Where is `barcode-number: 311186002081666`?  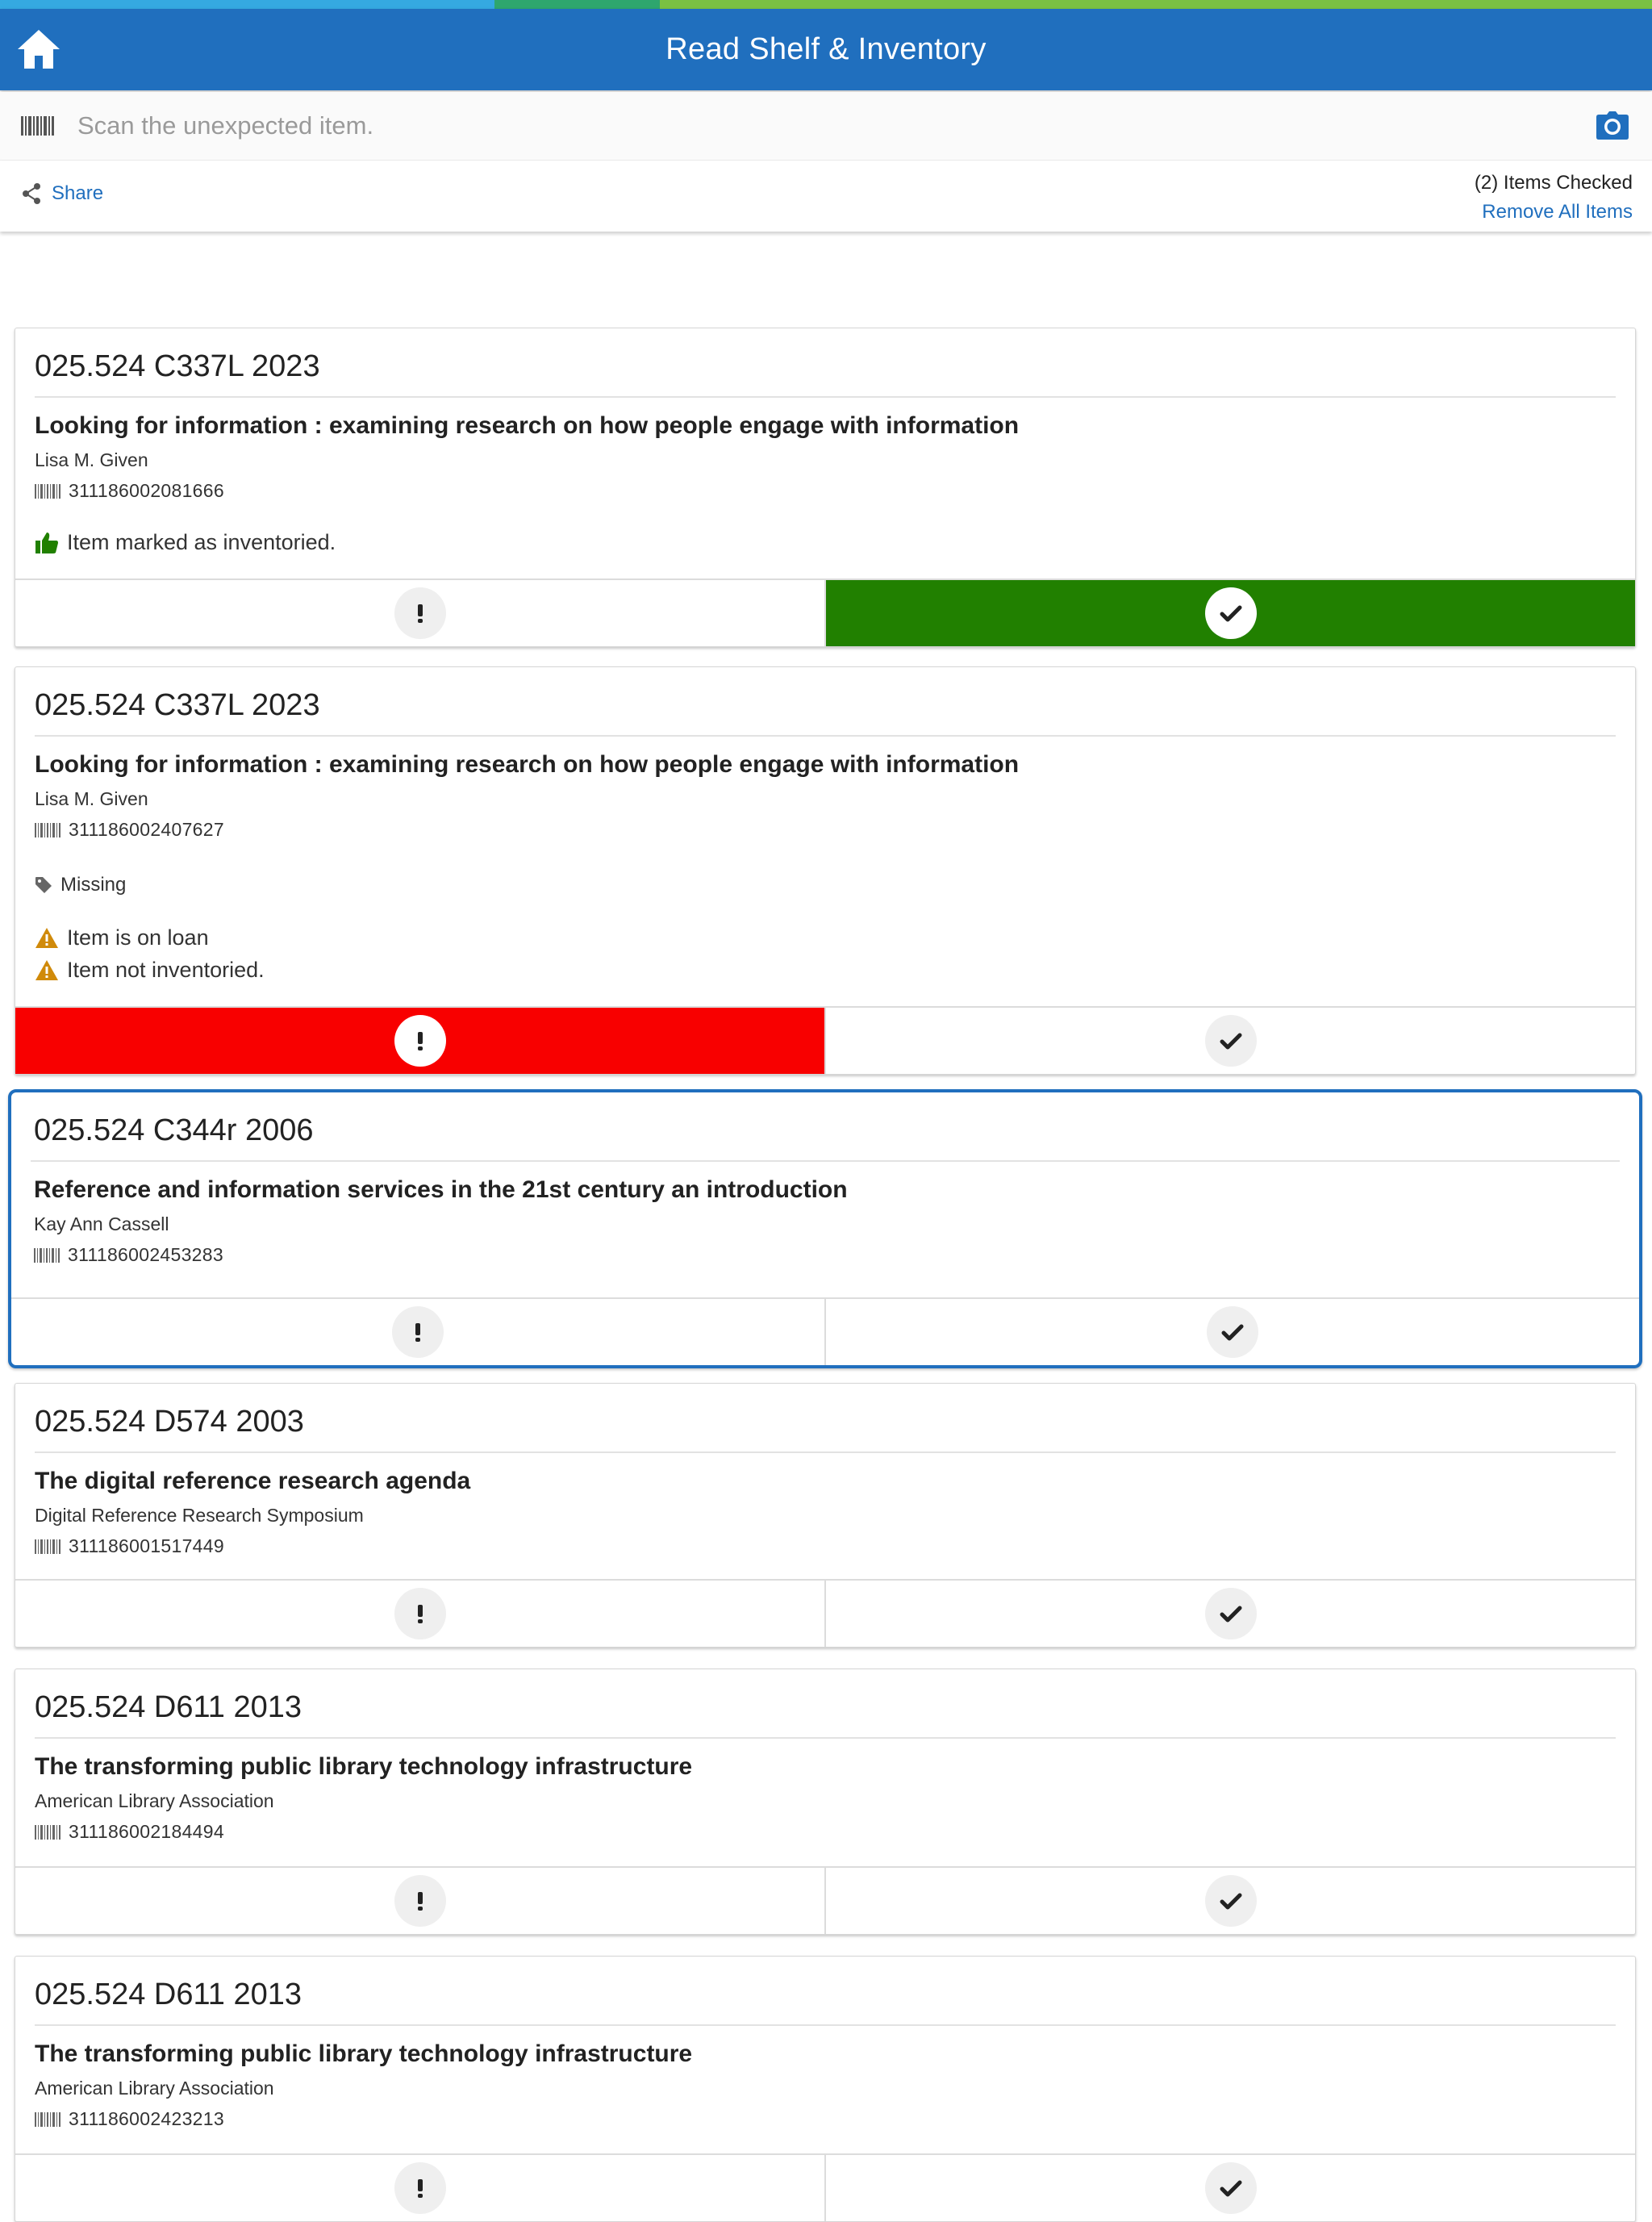
barcode-number: 311186002081666 is located at coordinates (147, 490).